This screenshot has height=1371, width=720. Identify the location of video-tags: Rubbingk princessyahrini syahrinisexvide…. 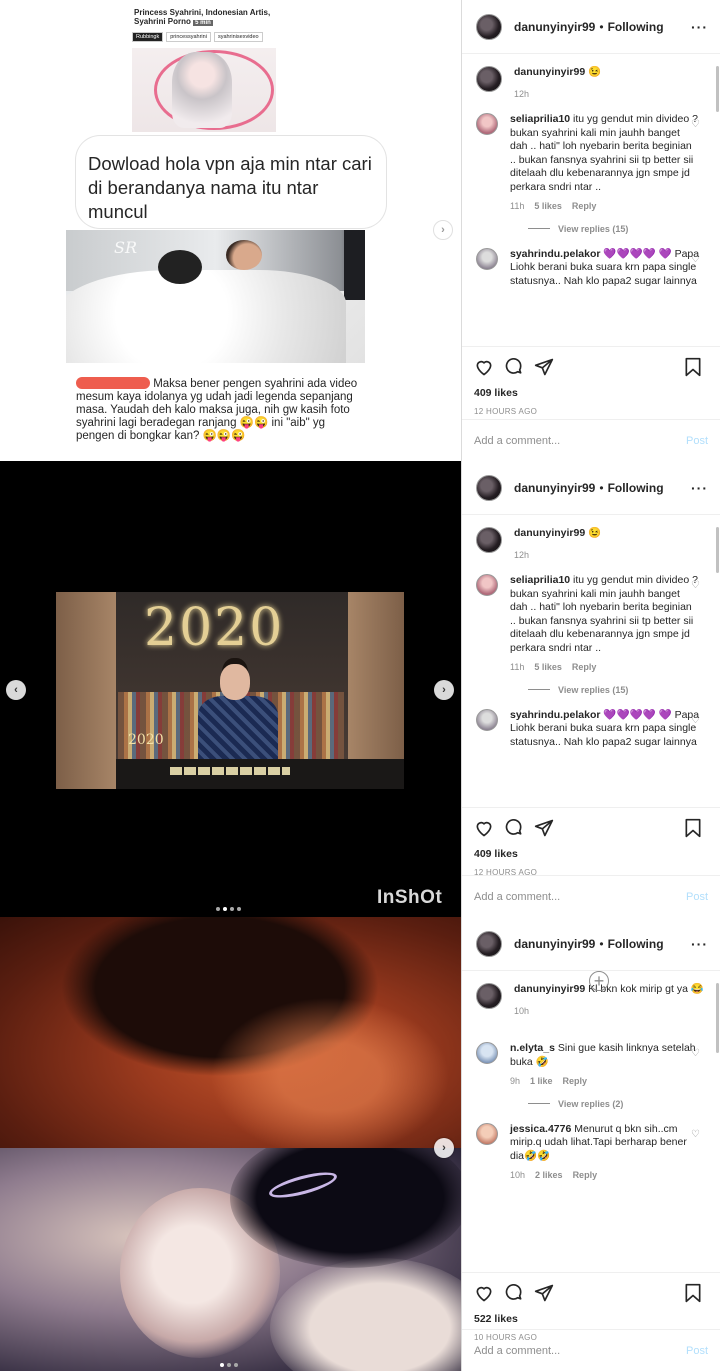
(204, 37).